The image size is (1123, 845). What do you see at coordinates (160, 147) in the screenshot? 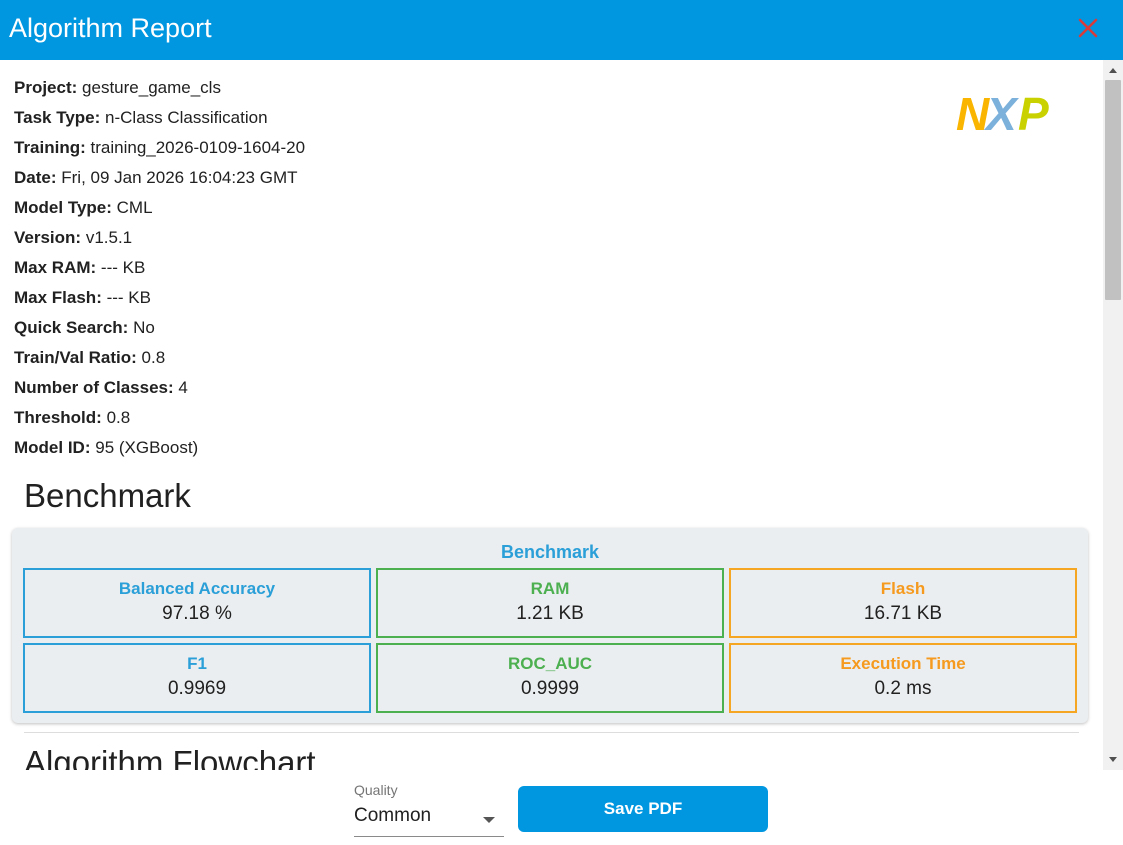
I see `meta-training: Training: training_2026-0109-1604-20` at bounding box center [160, 147].